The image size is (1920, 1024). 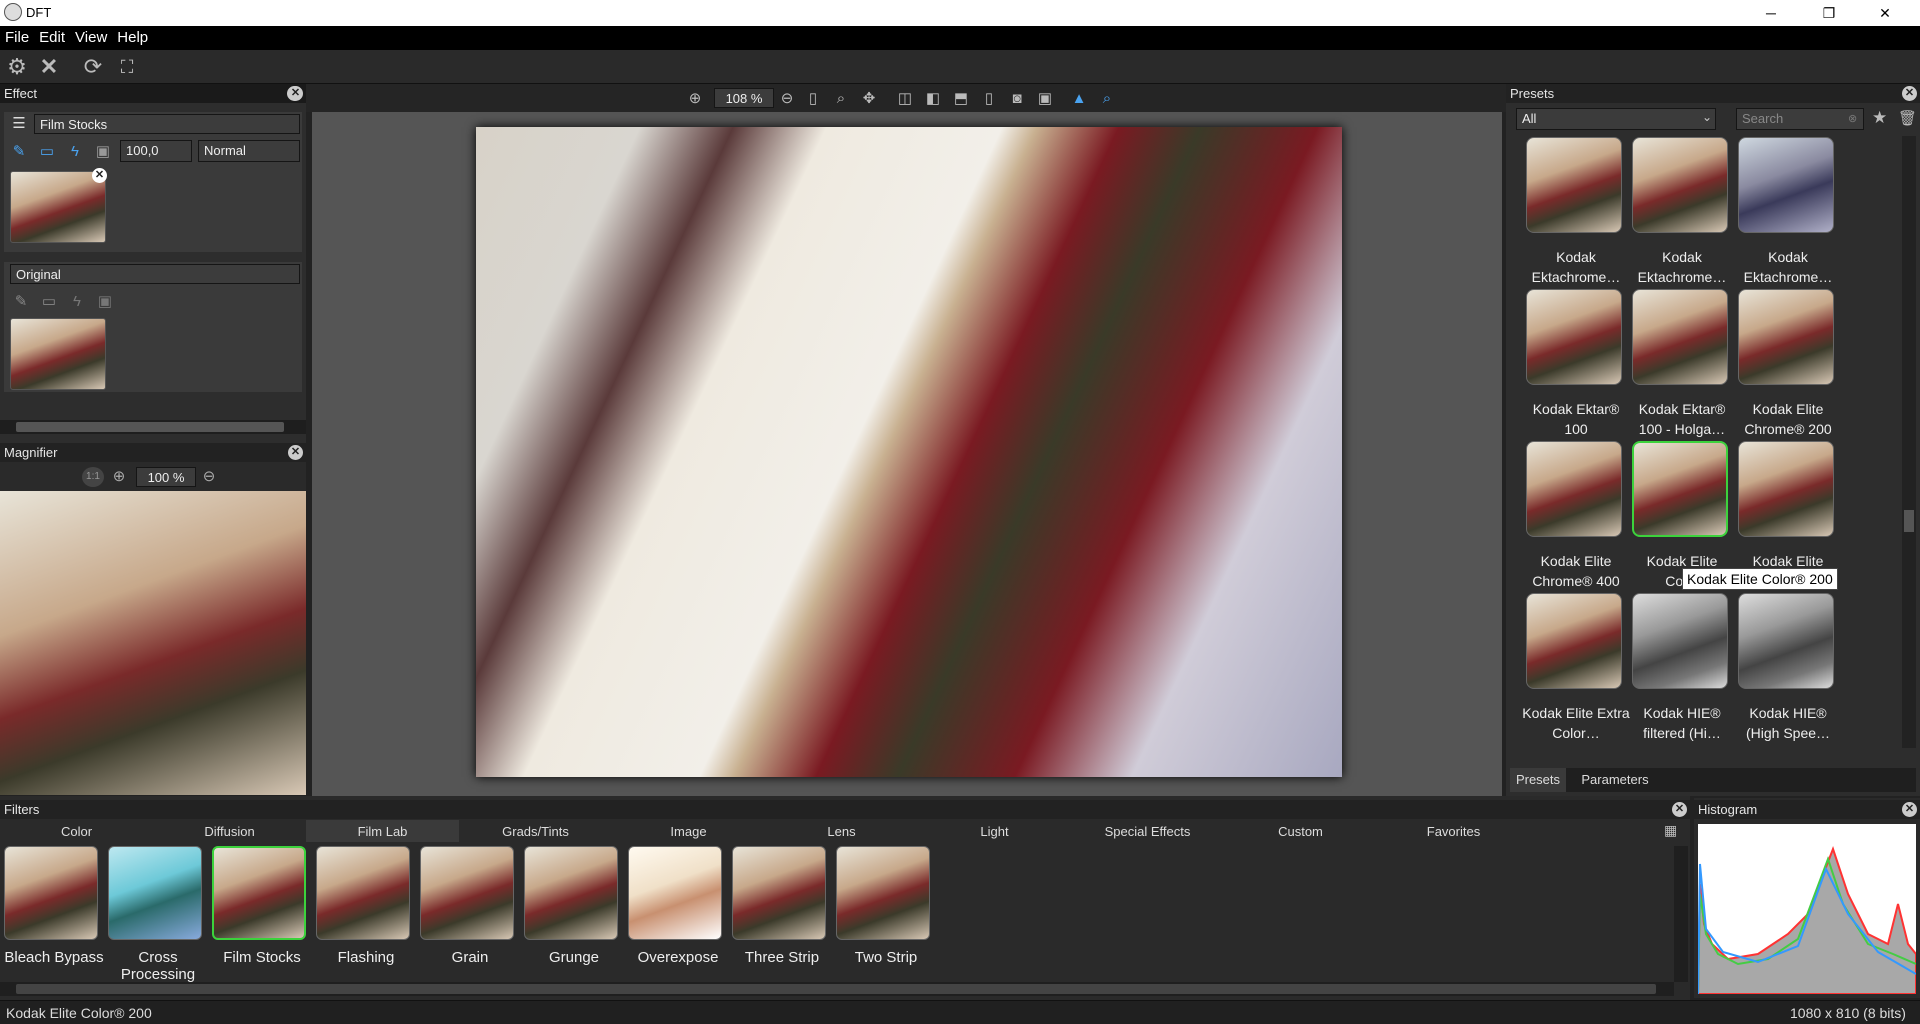 I want to click on tab-favorites: Favorites, so click(x=1453, y=831).